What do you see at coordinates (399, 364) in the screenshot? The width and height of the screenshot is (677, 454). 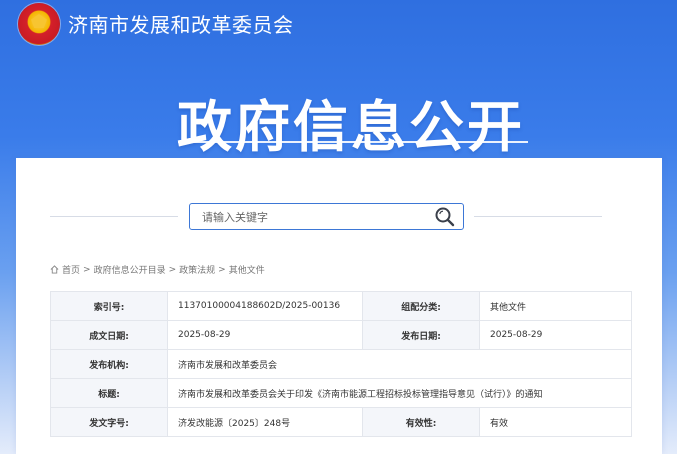 I see `agency-value: 济南市发展和改革委员会` at bounding box center [399, 364].